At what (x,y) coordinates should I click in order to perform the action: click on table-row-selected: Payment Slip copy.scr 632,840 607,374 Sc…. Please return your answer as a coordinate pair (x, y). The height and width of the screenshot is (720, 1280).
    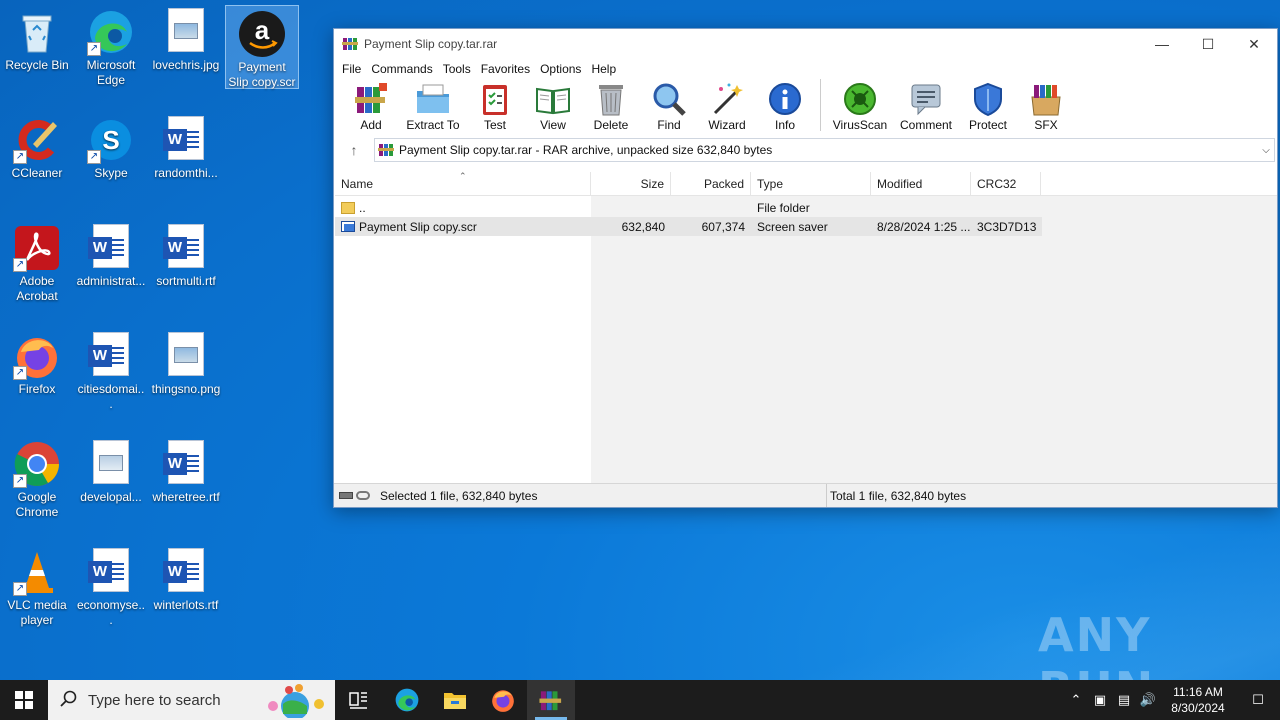
    Looking at the image, I should click on (688, 226).